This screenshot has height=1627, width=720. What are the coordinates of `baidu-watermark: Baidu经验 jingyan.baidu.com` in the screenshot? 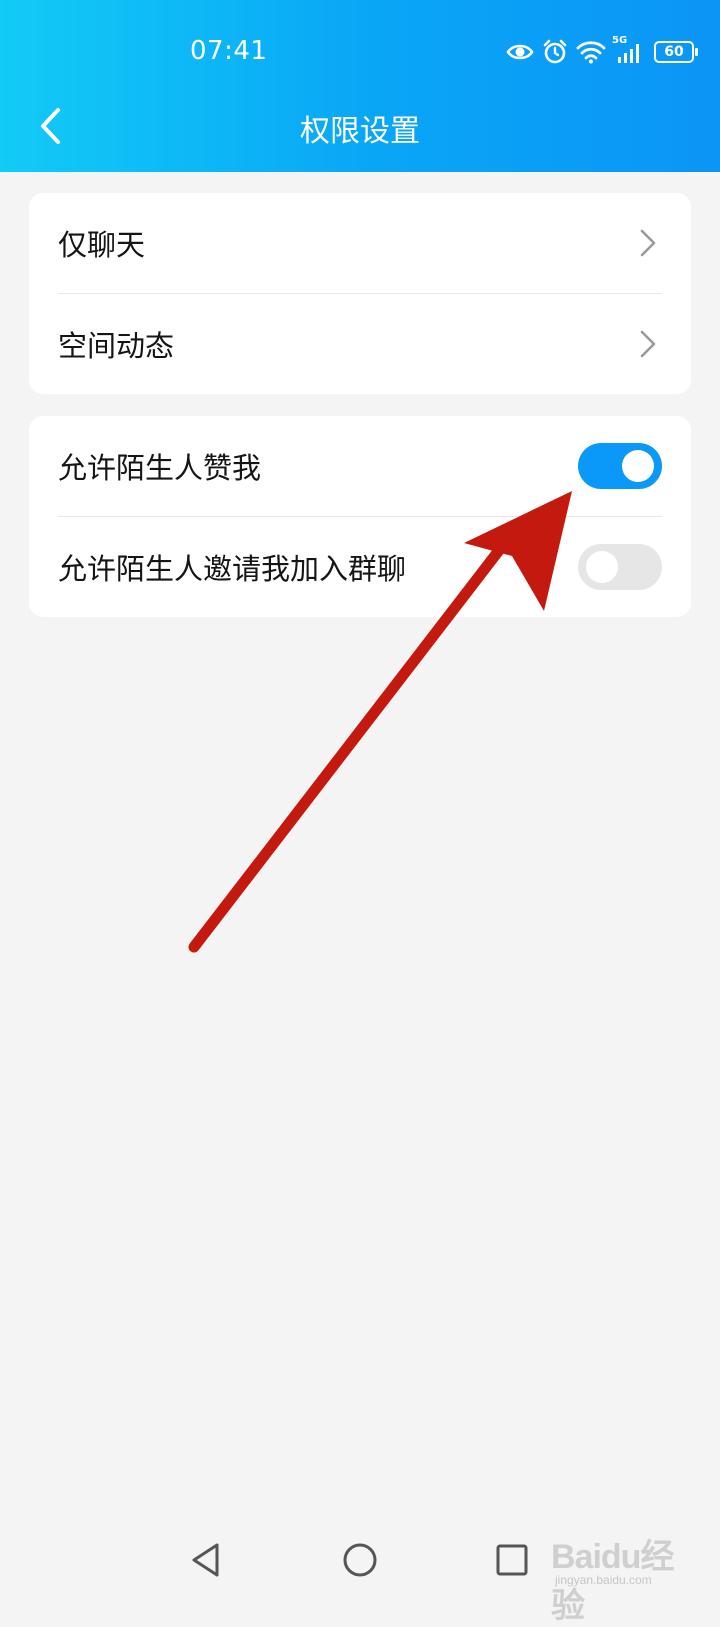 It's located at (626, 1570).